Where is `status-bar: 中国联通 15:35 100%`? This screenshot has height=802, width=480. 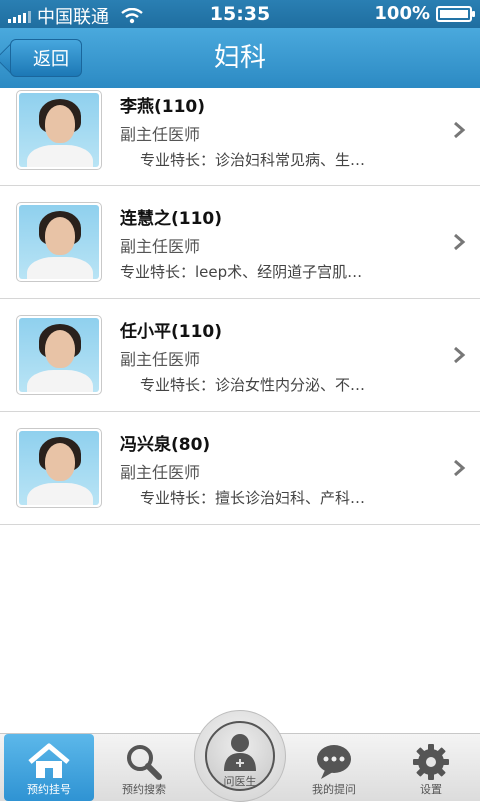 status-bar: 中国联通 15:35 100% is located at coordinates (240, 14).